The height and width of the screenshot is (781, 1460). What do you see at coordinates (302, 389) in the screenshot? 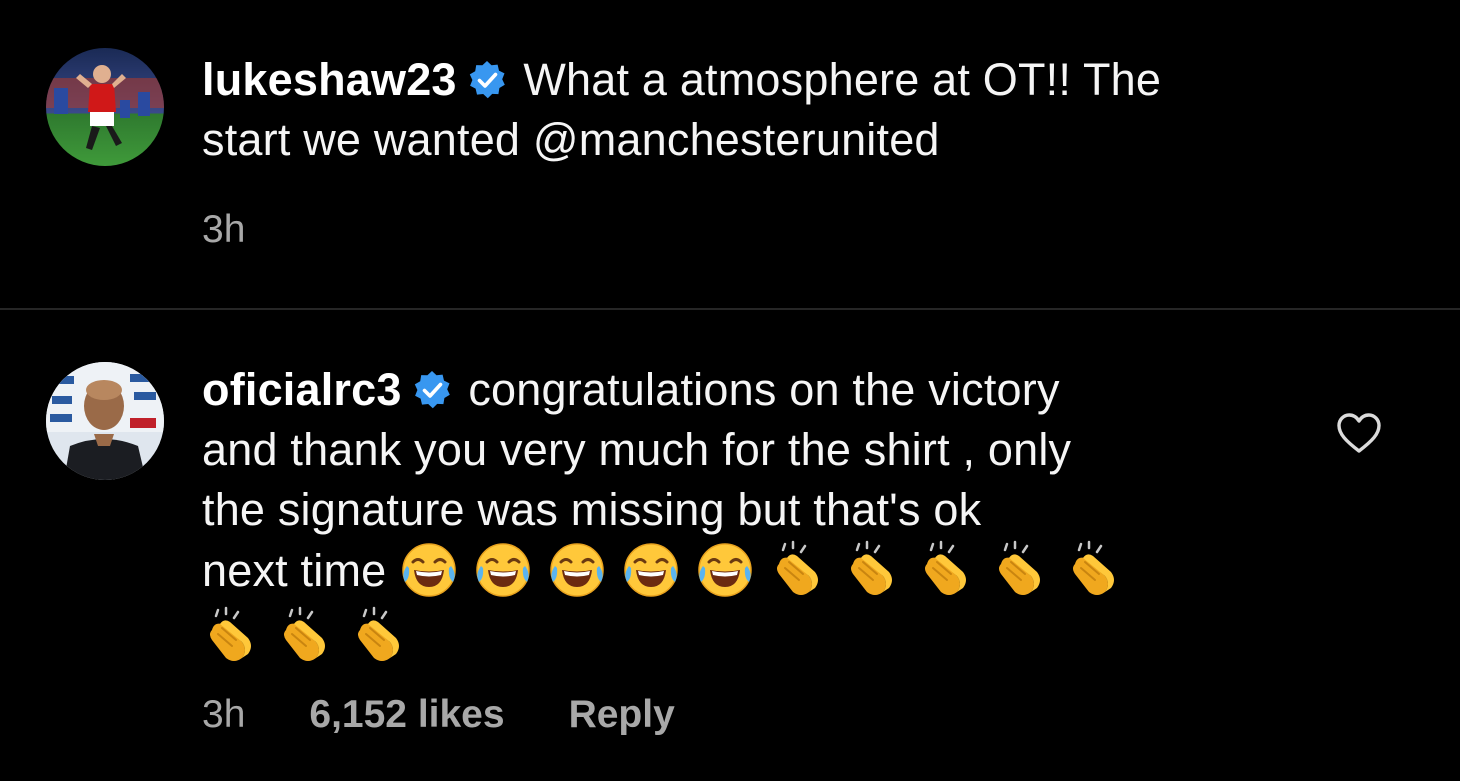
I see `comment-username: oficialrc3` at bounding box center [302, 389].